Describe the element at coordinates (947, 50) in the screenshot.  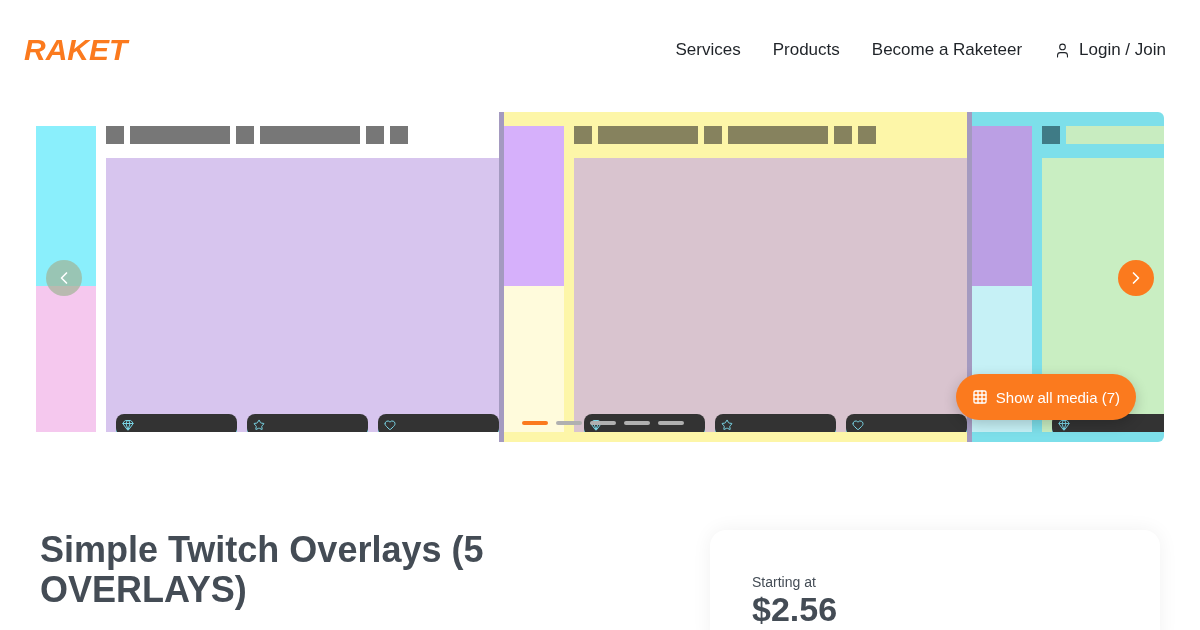
I see `nav-link: Become a Raketeer` at that location.